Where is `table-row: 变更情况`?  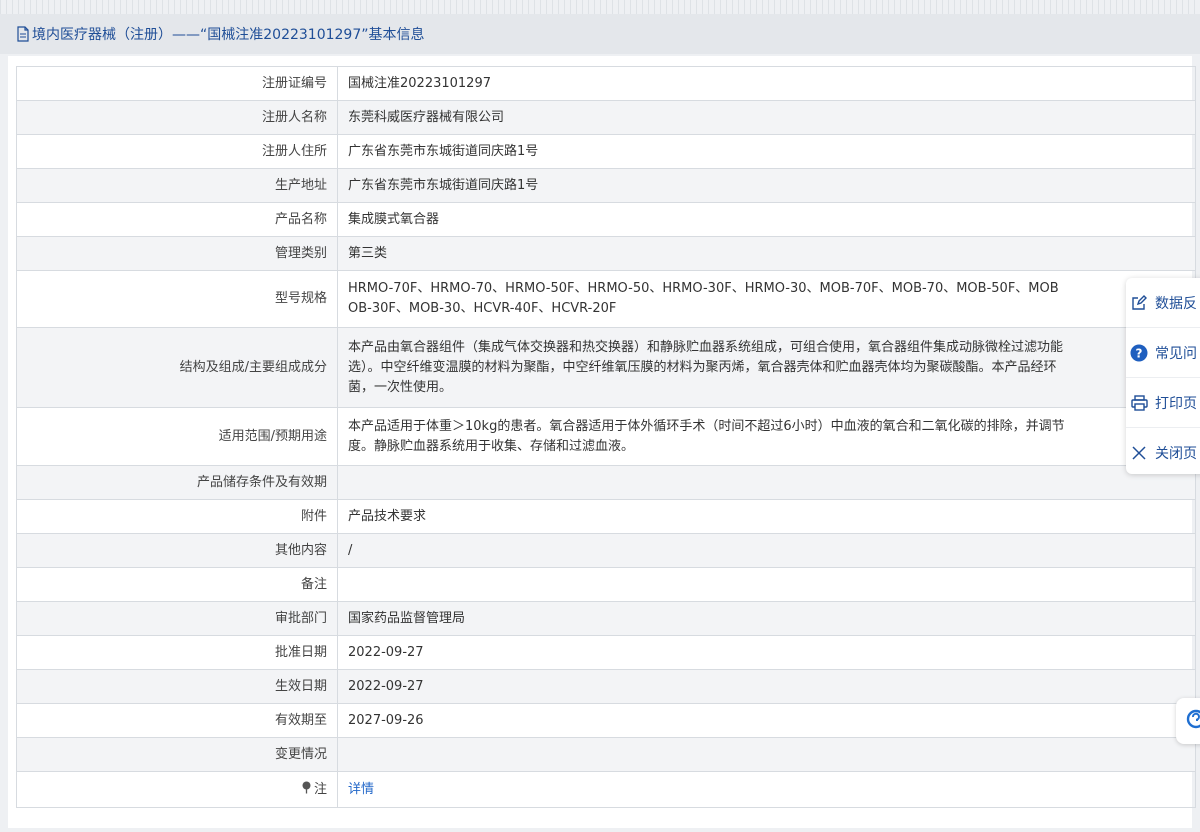
table-row: 变更情况 is located at coordinates (606, 754).